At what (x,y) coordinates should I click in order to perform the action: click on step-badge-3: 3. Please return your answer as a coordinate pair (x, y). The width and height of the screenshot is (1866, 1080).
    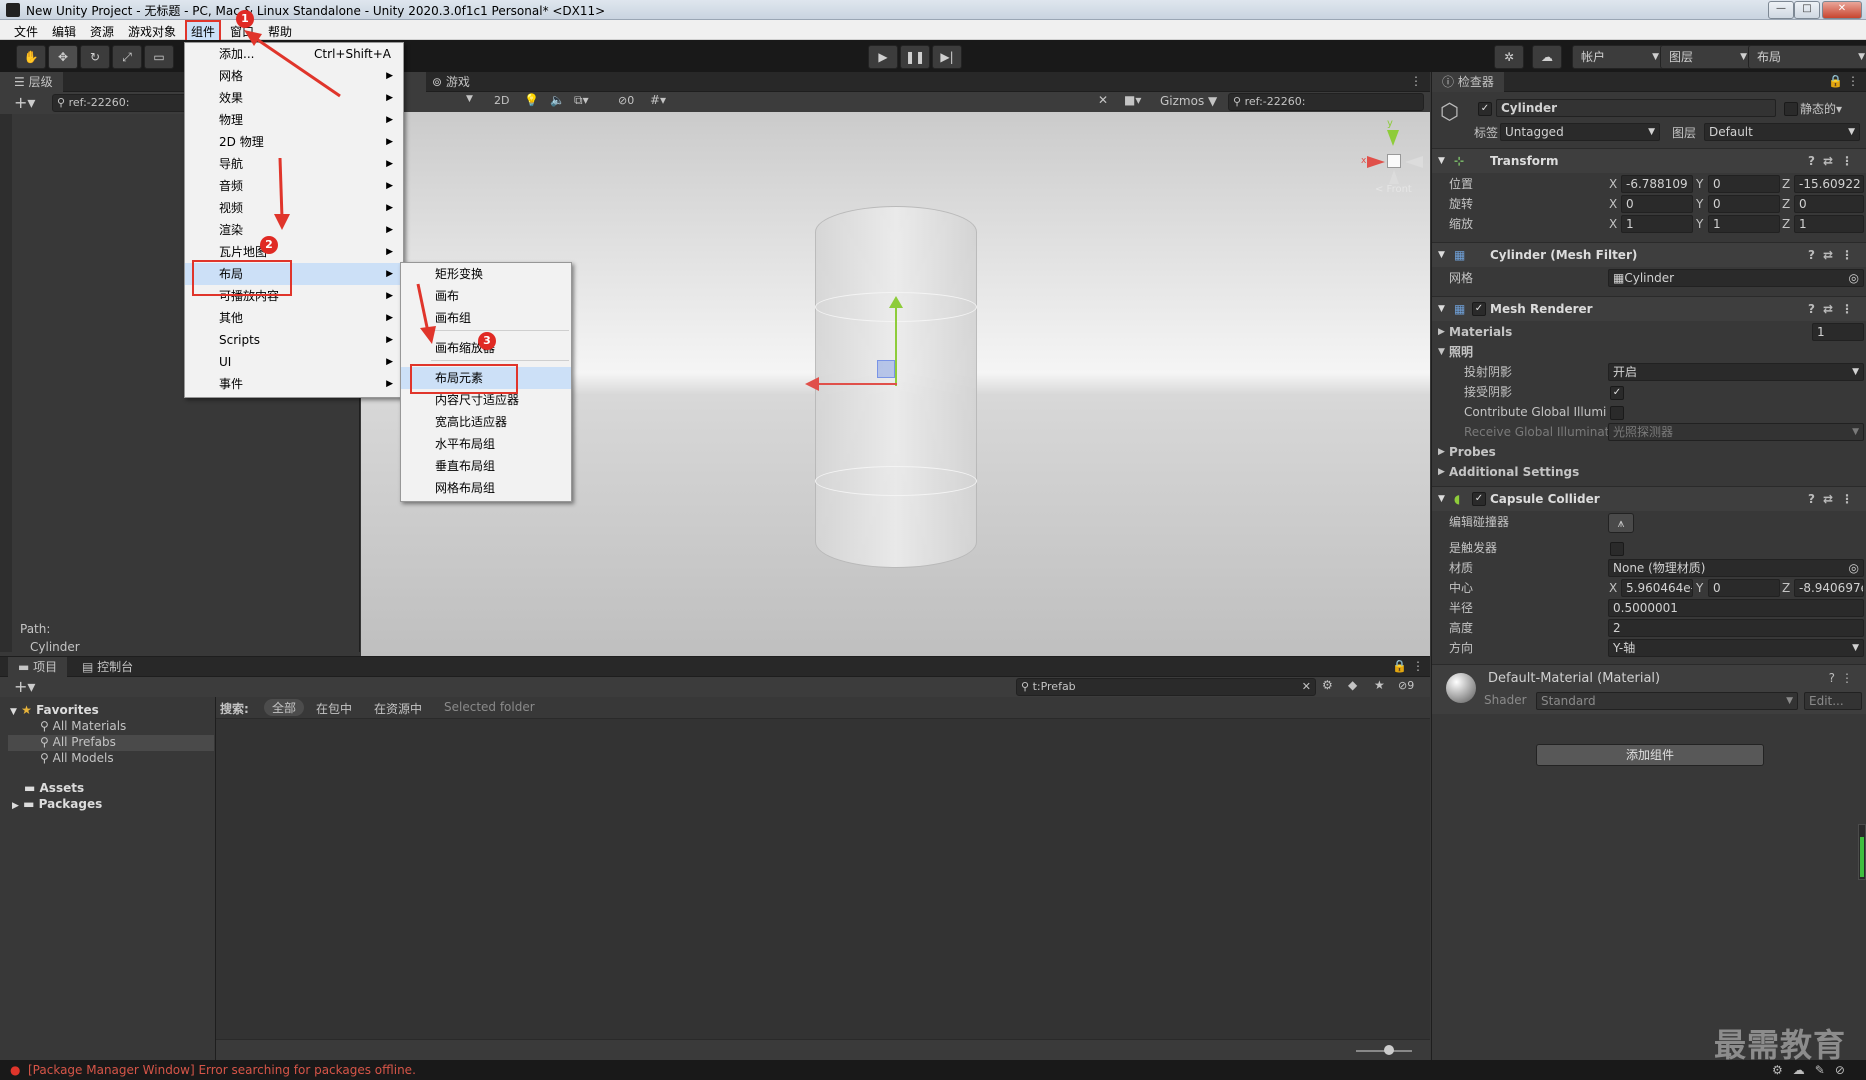
    Looking at the image, I should click on (487, 341).